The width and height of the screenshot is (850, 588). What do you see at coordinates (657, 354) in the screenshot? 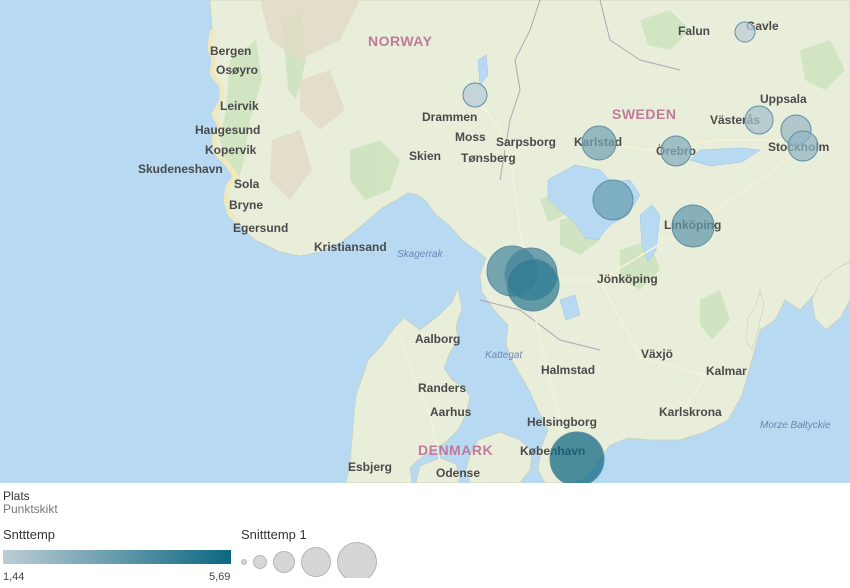
I see `city-label: Växjö` at bounding box center [657, 354].